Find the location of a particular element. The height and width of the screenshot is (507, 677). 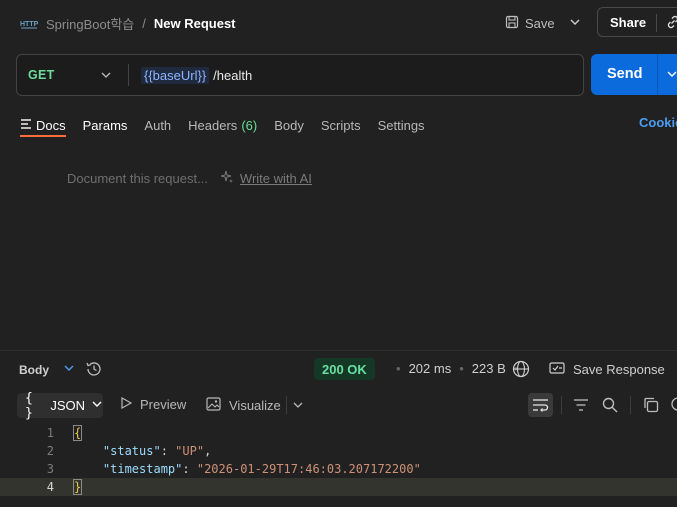

breadcrumb: HTTP SpringBoot학습 / New Request is located at coordinates (128, 23).